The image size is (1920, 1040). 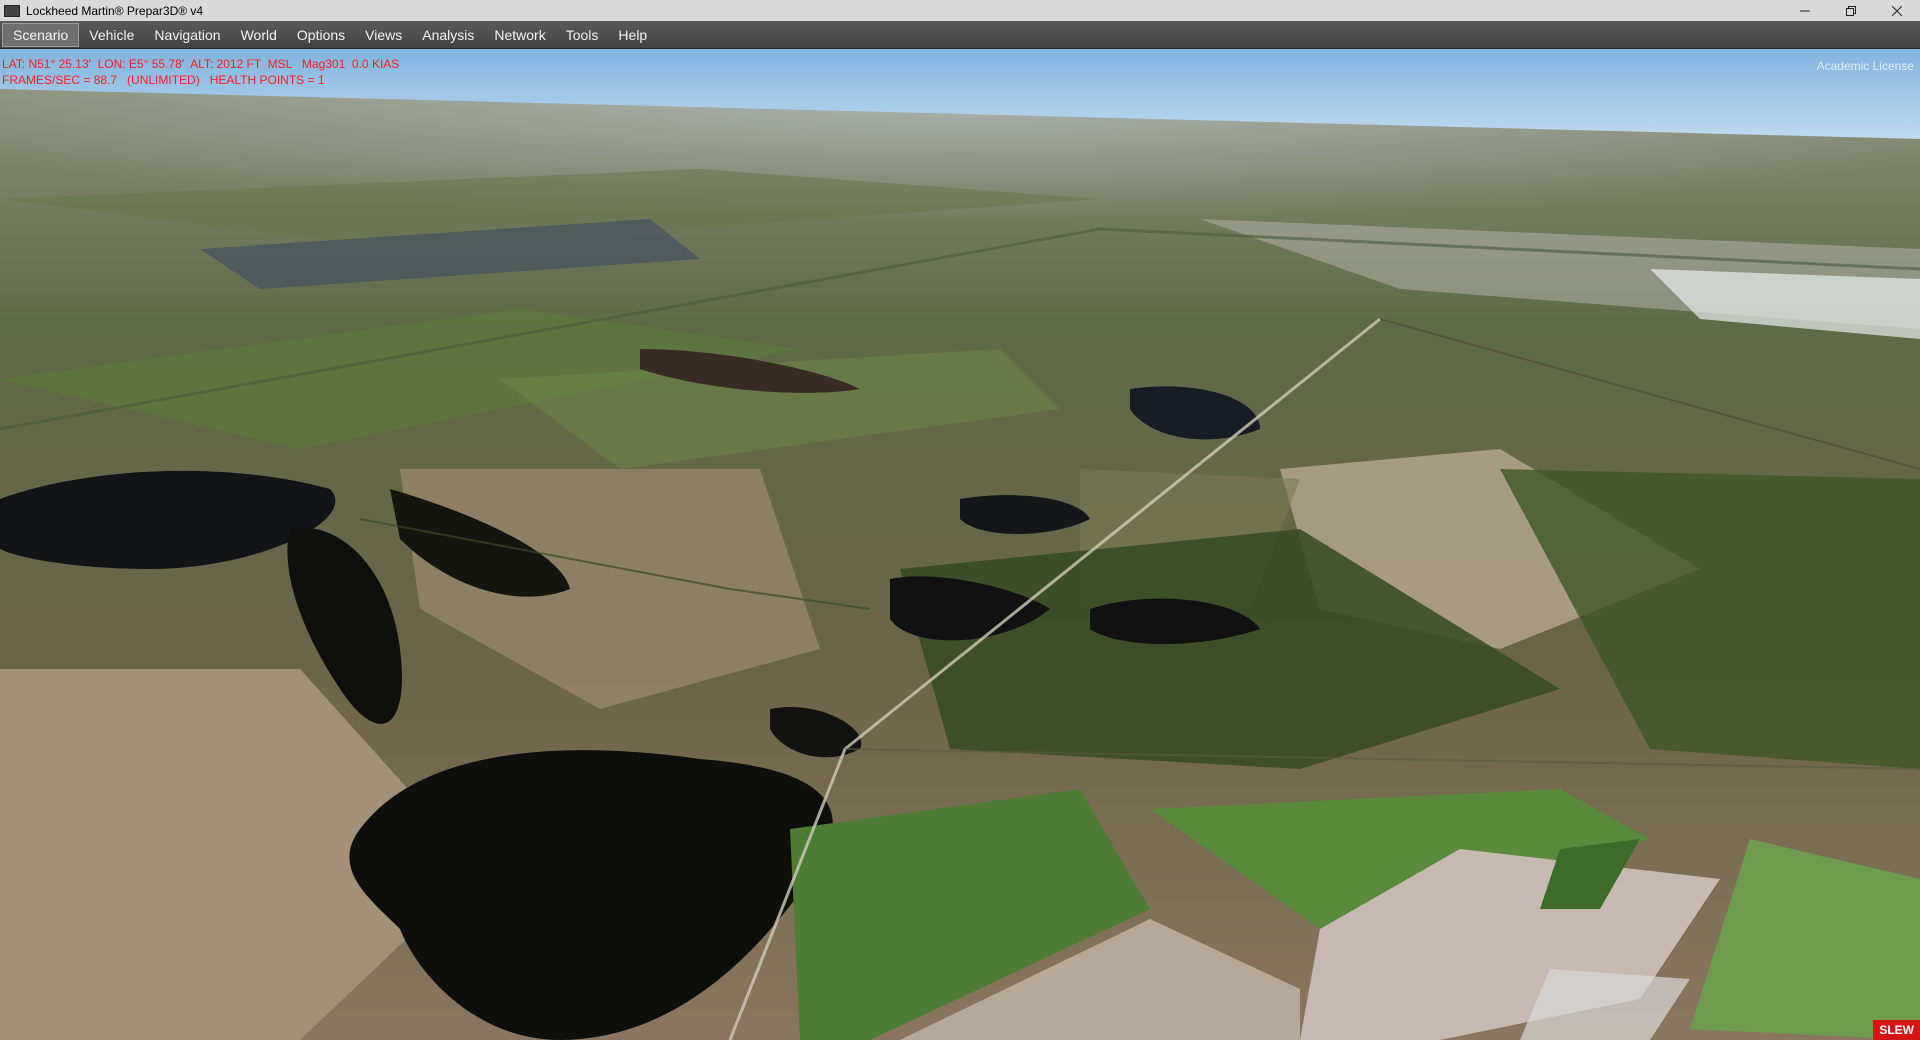 I want to click on minimize-icon, so click(x=1805, y=10).